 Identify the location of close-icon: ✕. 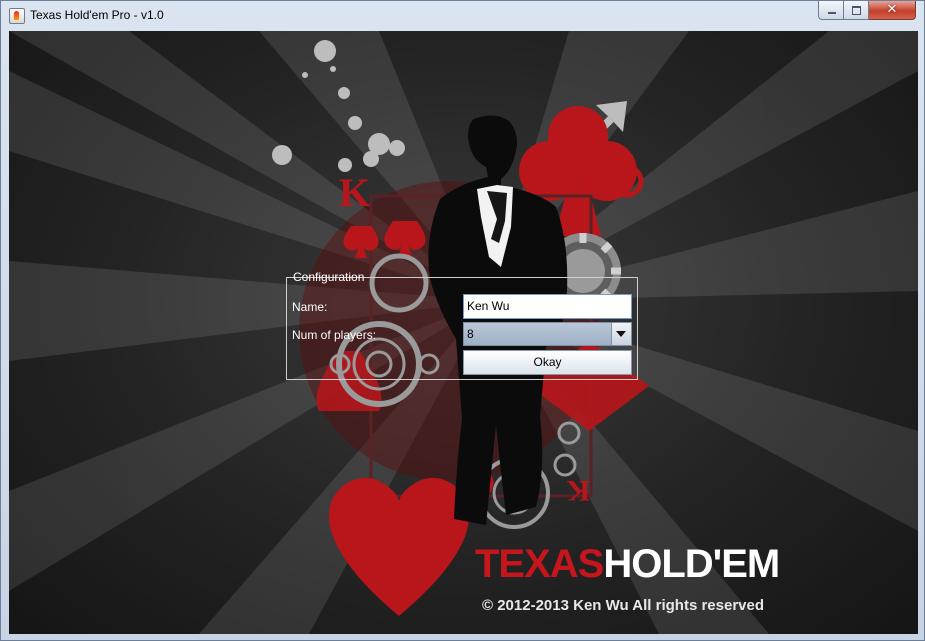
(892, 9).